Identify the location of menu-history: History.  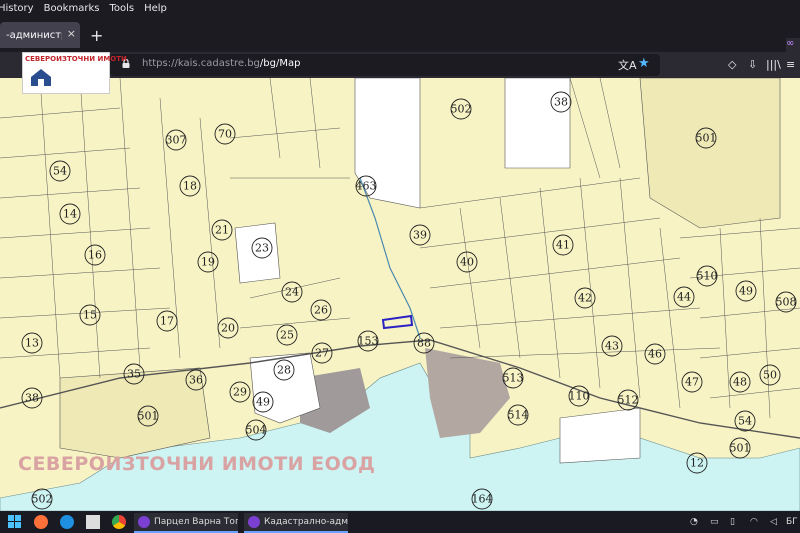
(17, 8).